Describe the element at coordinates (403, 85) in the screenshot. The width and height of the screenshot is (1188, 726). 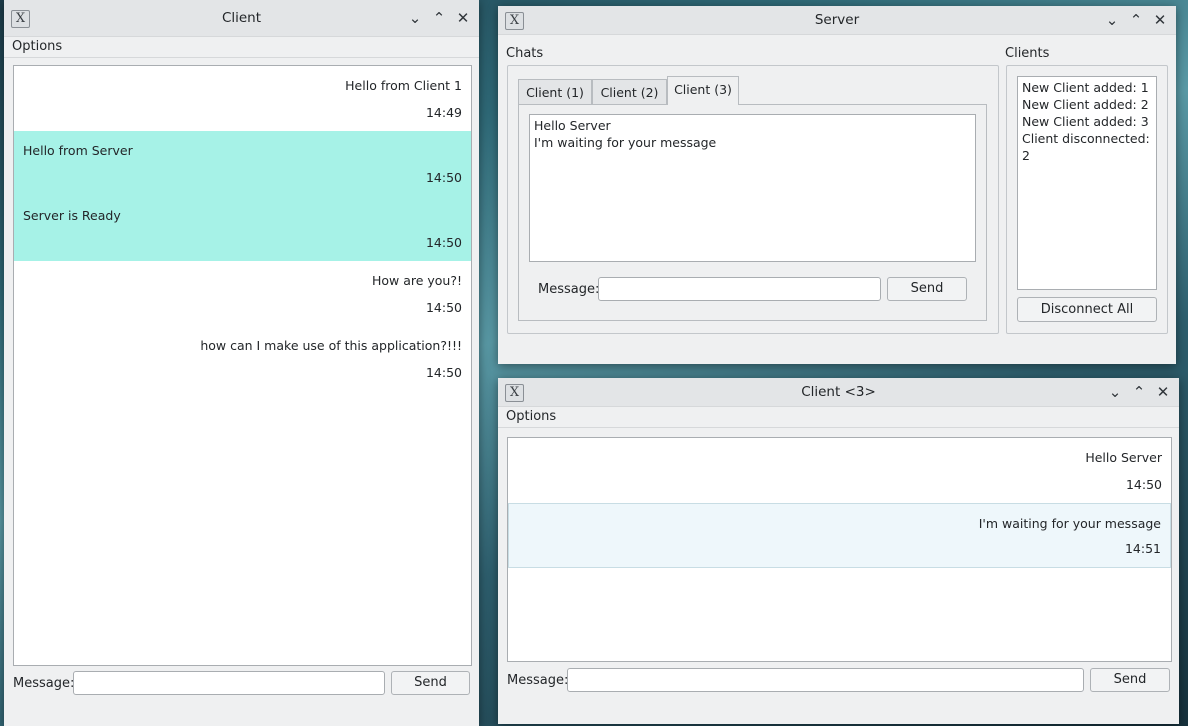
I see `message-text: Hello from Client 1` at that location.